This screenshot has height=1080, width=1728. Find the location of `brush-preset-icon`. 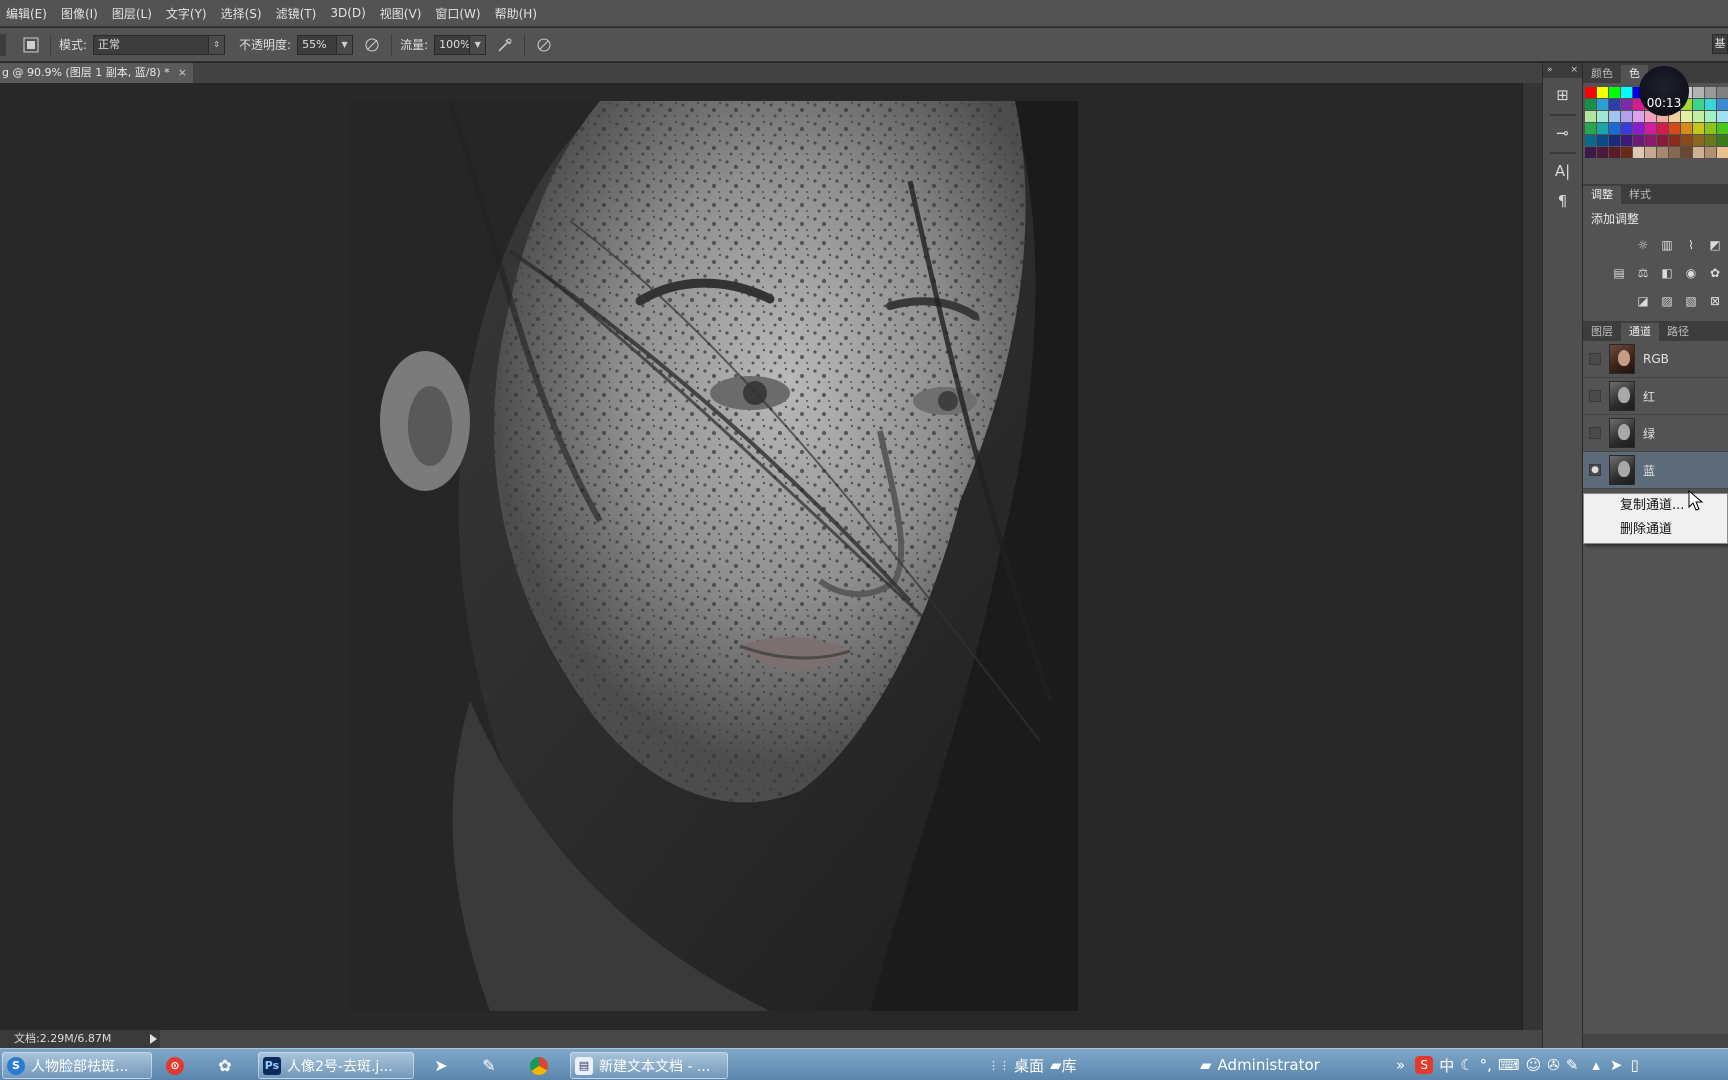

brush-preset-icon is located at coordinates (31, 45).